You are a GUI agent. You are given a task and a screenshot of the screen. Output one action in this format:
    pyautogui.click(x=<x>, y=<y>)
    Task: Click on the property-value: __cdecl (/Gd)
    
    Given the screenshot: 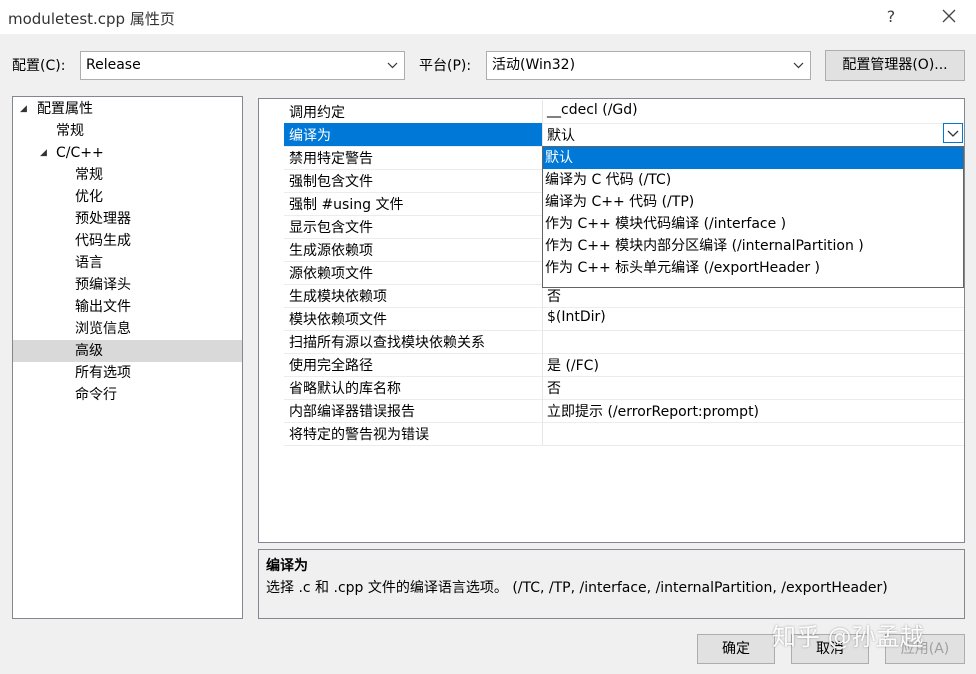 What is the action you would take?
    pyautogui.click(x=592, y=110)
    